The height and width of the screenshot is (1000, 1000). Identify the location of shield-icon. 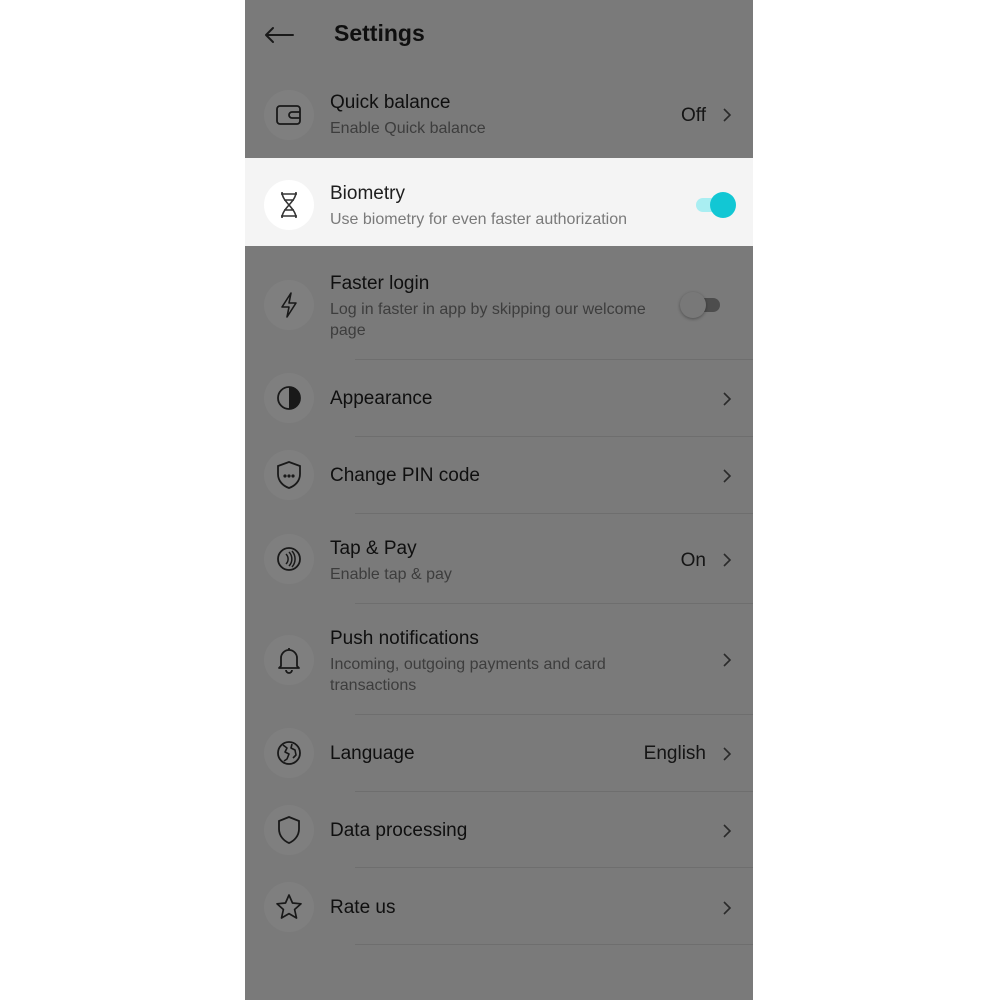
(289, 830).